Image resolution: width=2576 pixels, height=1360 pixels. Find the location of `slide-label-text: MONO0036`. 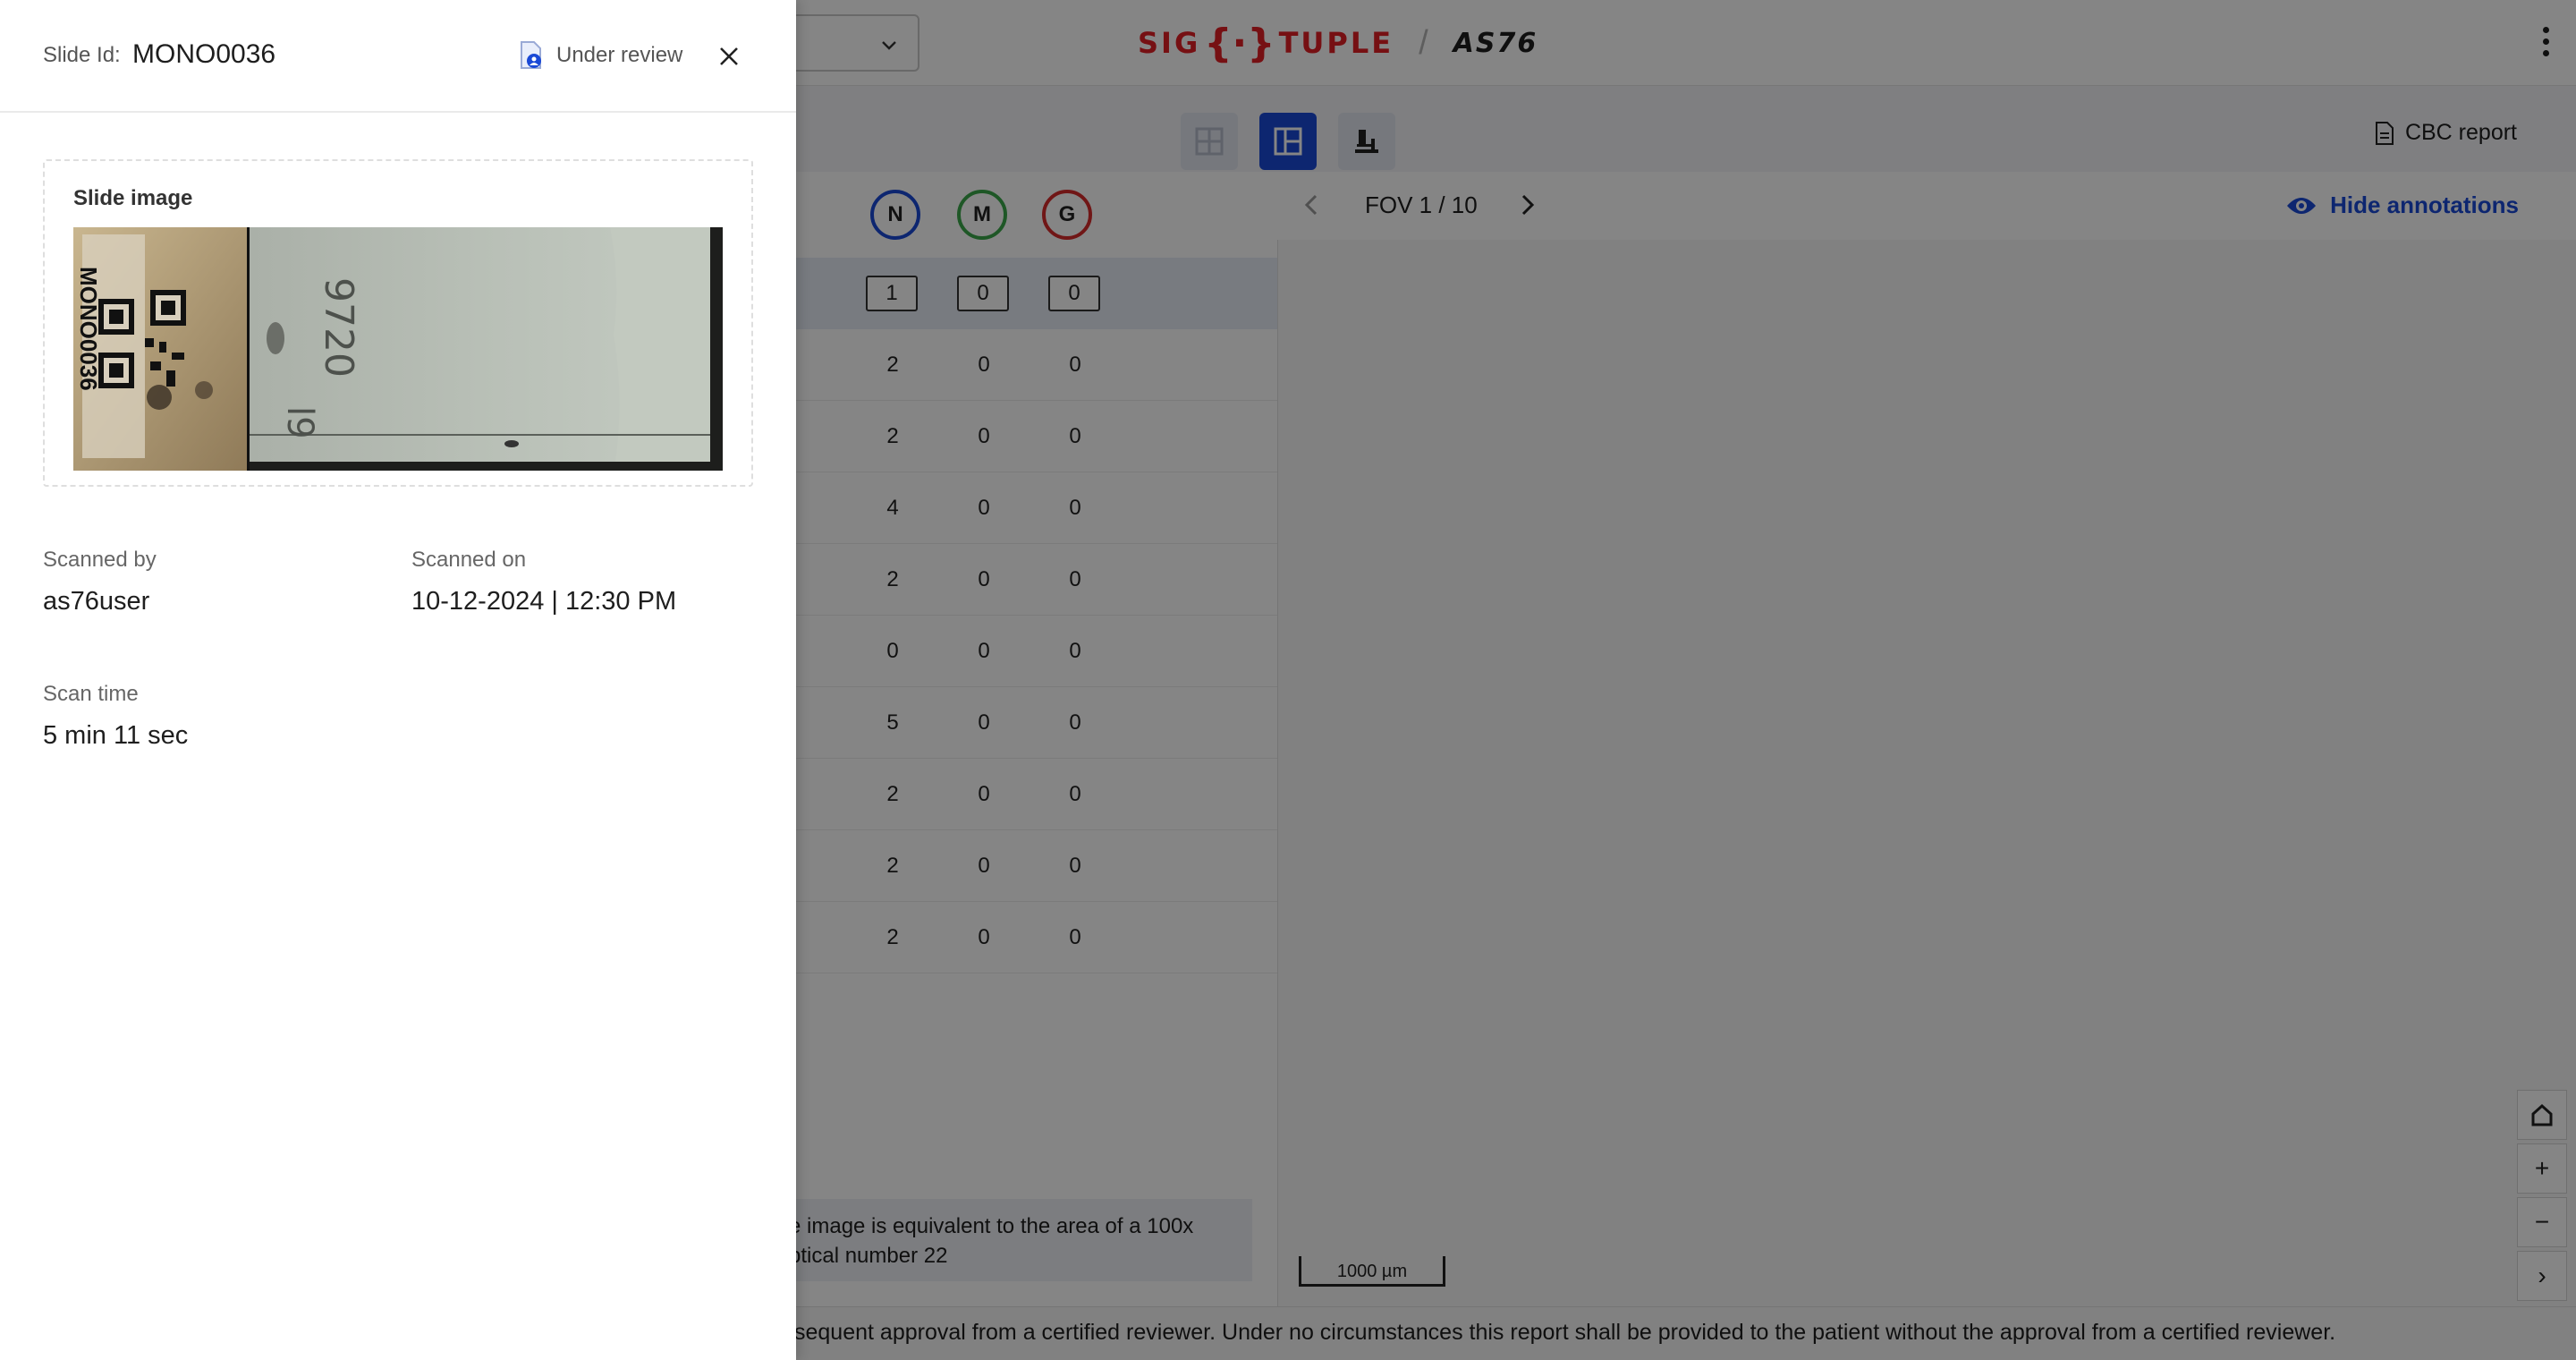

slide-label-text: MONO0036 is located at coordinates (88, 329).